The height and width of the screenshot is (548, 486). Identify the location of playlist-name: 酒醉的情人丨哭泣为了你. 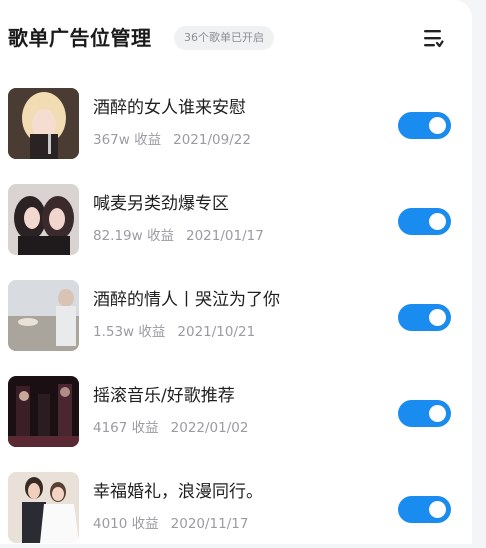
(186, 300).